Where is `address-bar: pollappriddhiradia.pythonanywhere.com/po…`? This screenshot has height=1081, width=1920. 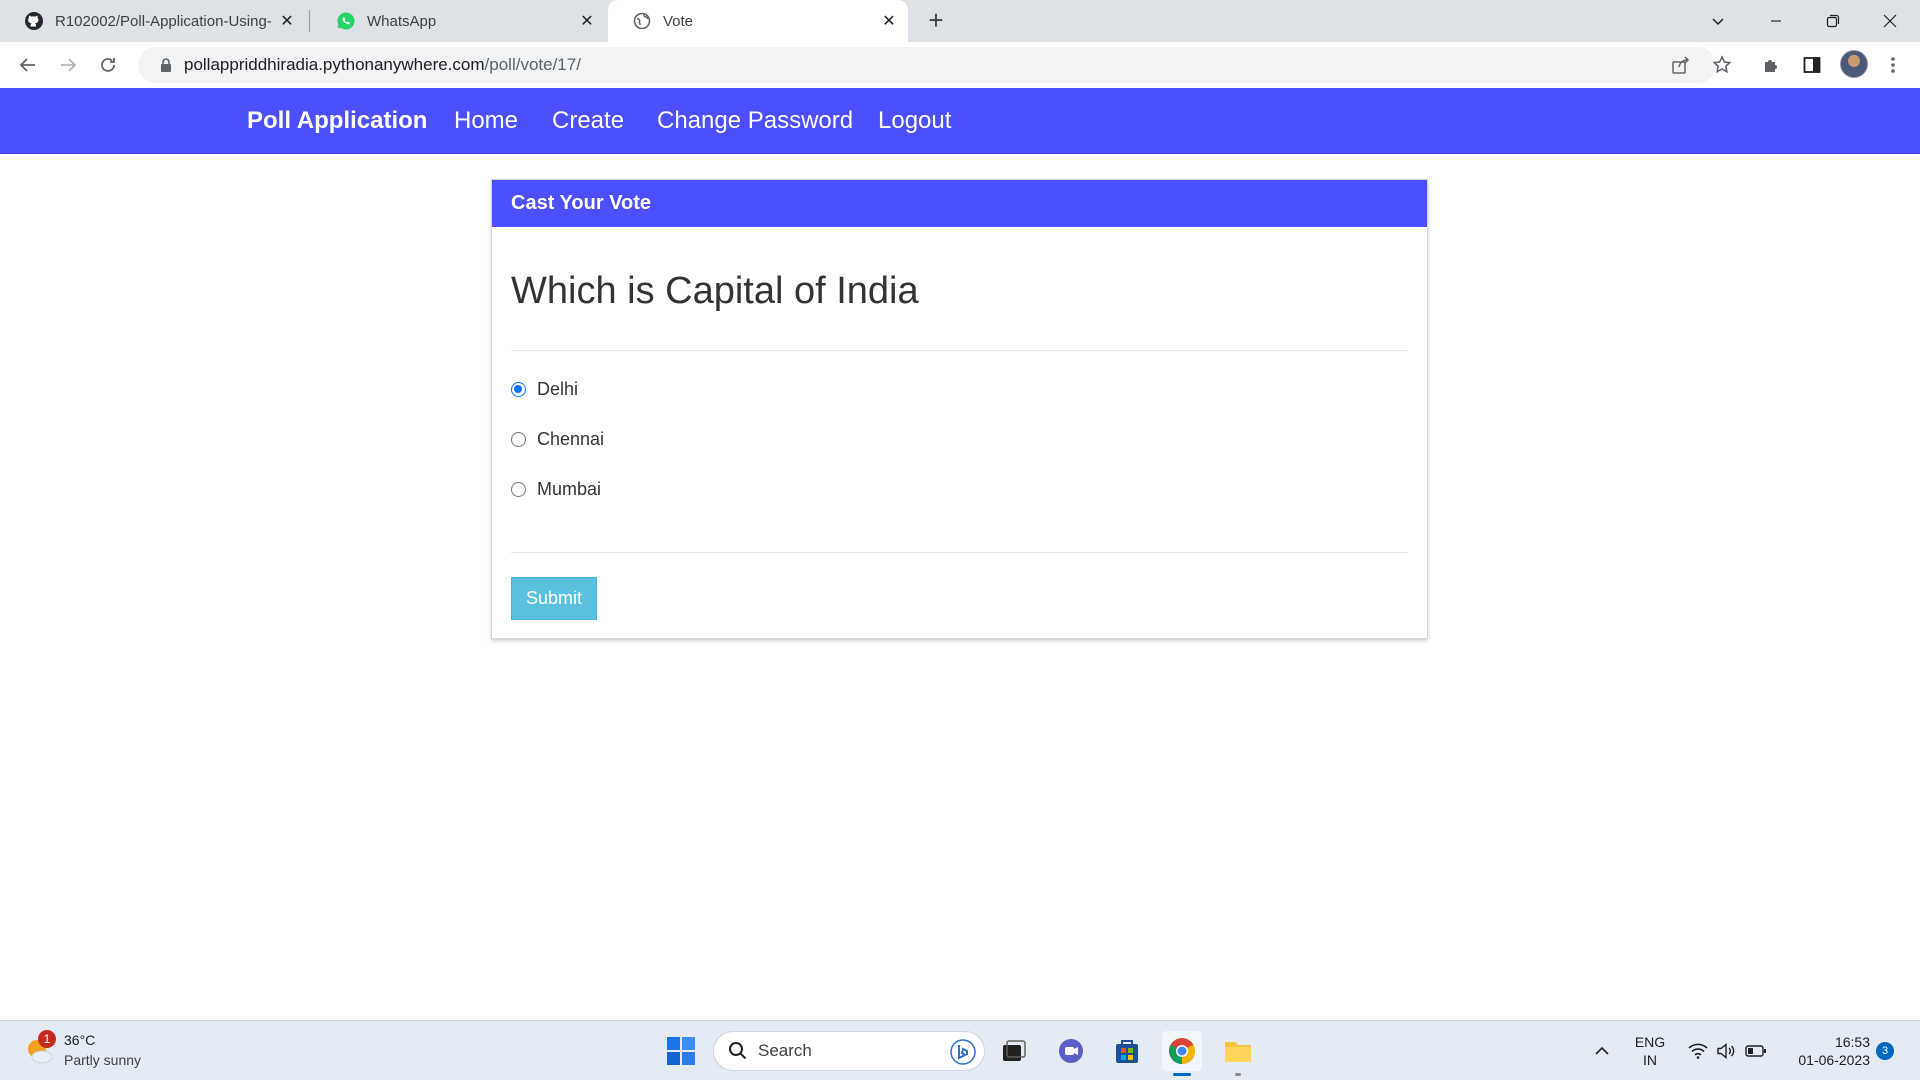 address-bar: pollappriddhiradia.pythonanywhere.com/po… is located at coordinates (927, 65).